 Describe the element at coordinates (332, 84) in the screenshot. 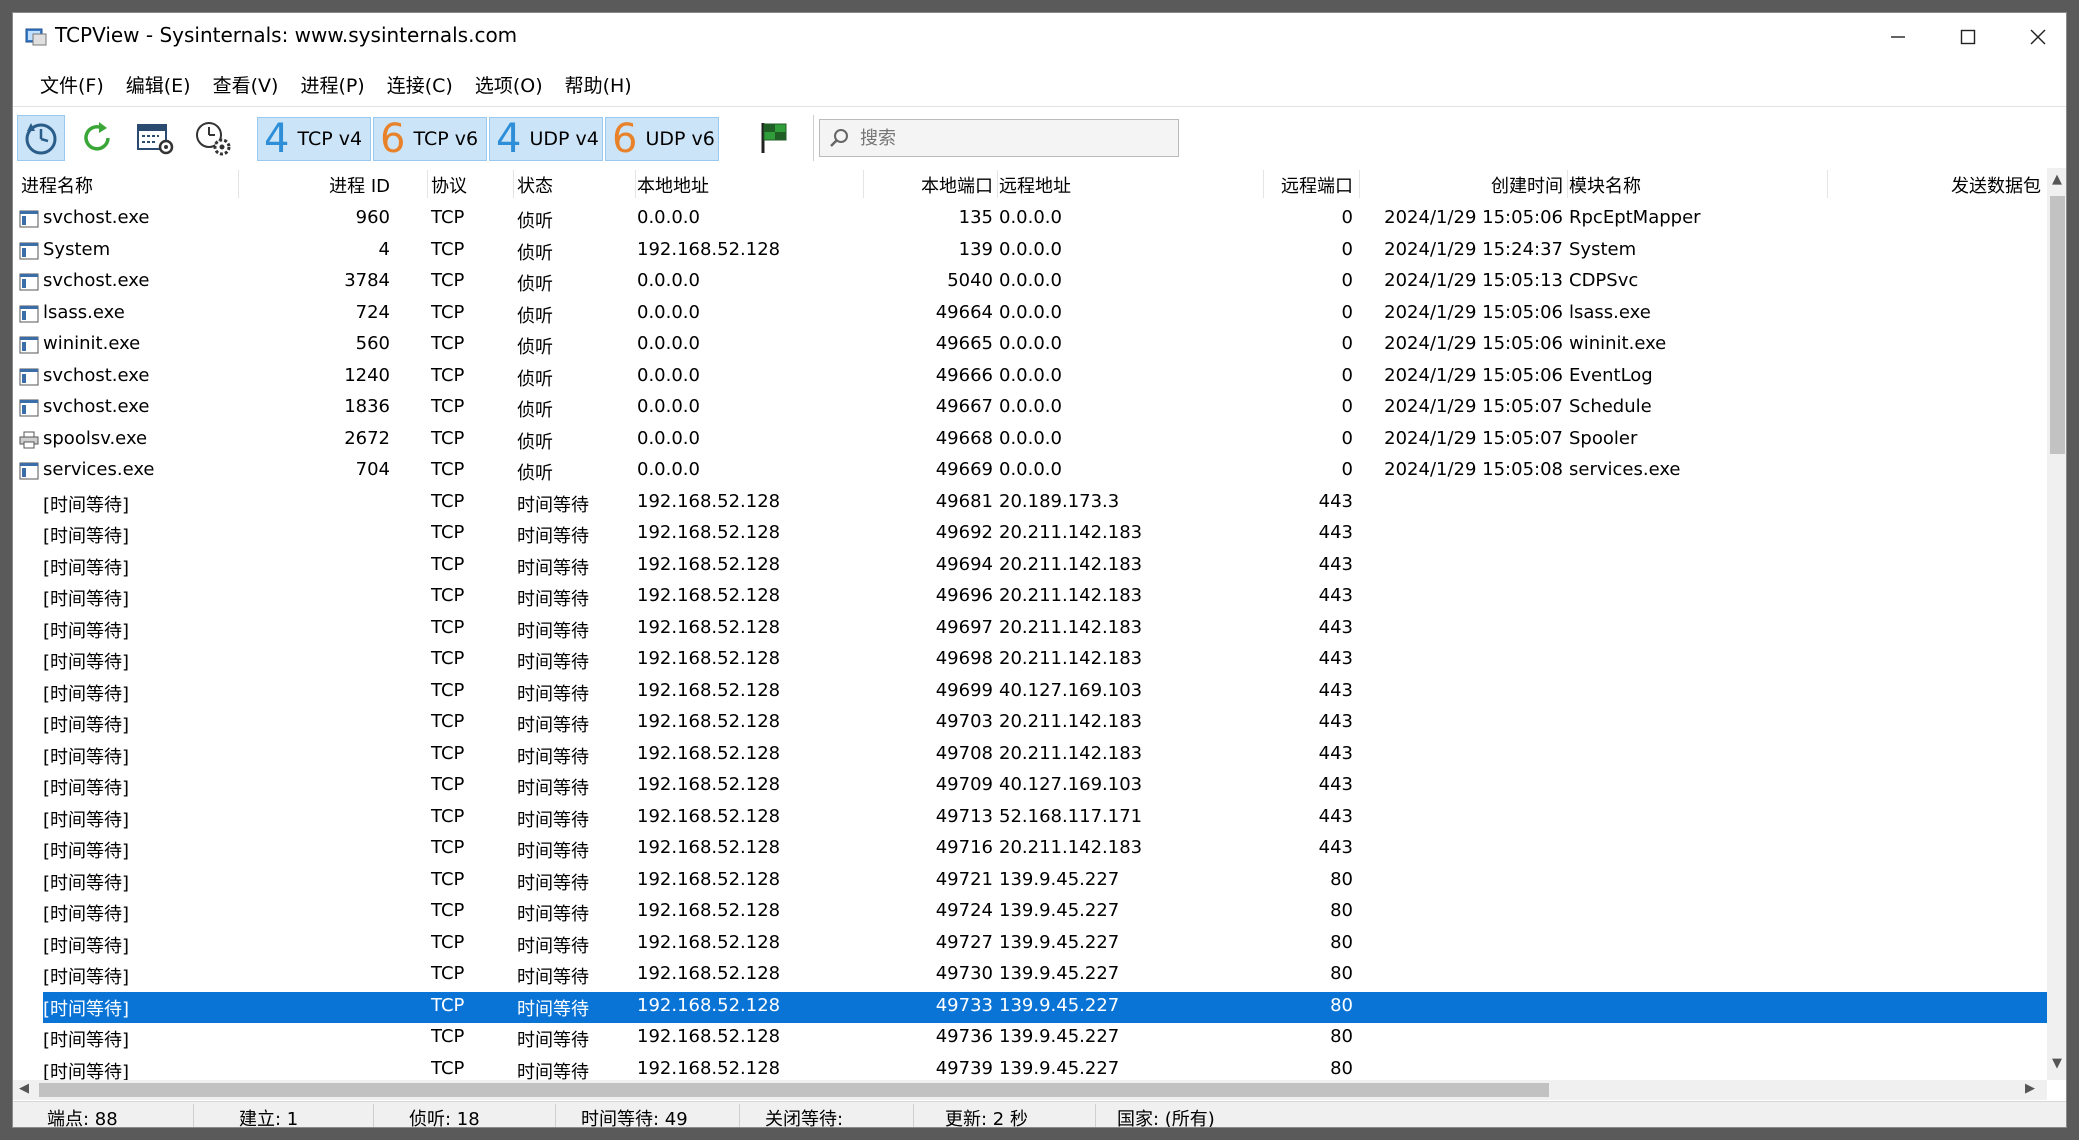

I see `menu-process: 进程(P)` at that location.